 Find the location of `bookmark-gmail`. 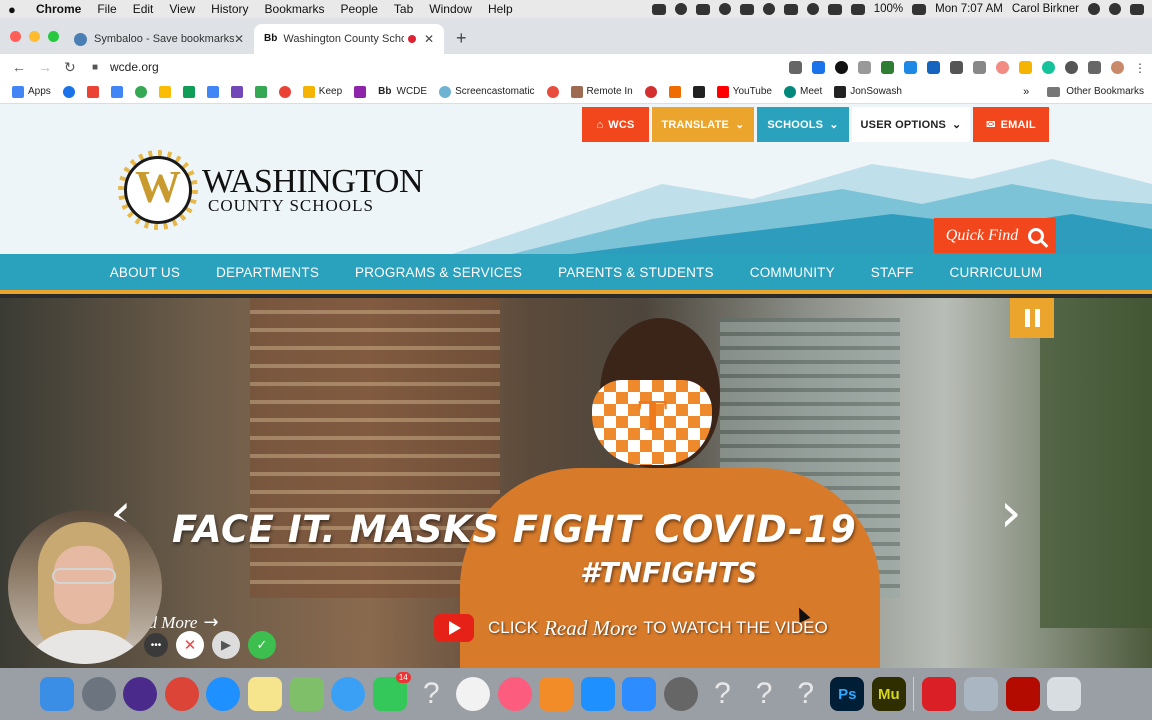

bookmark-gmail is located at coordinates (92, 91).